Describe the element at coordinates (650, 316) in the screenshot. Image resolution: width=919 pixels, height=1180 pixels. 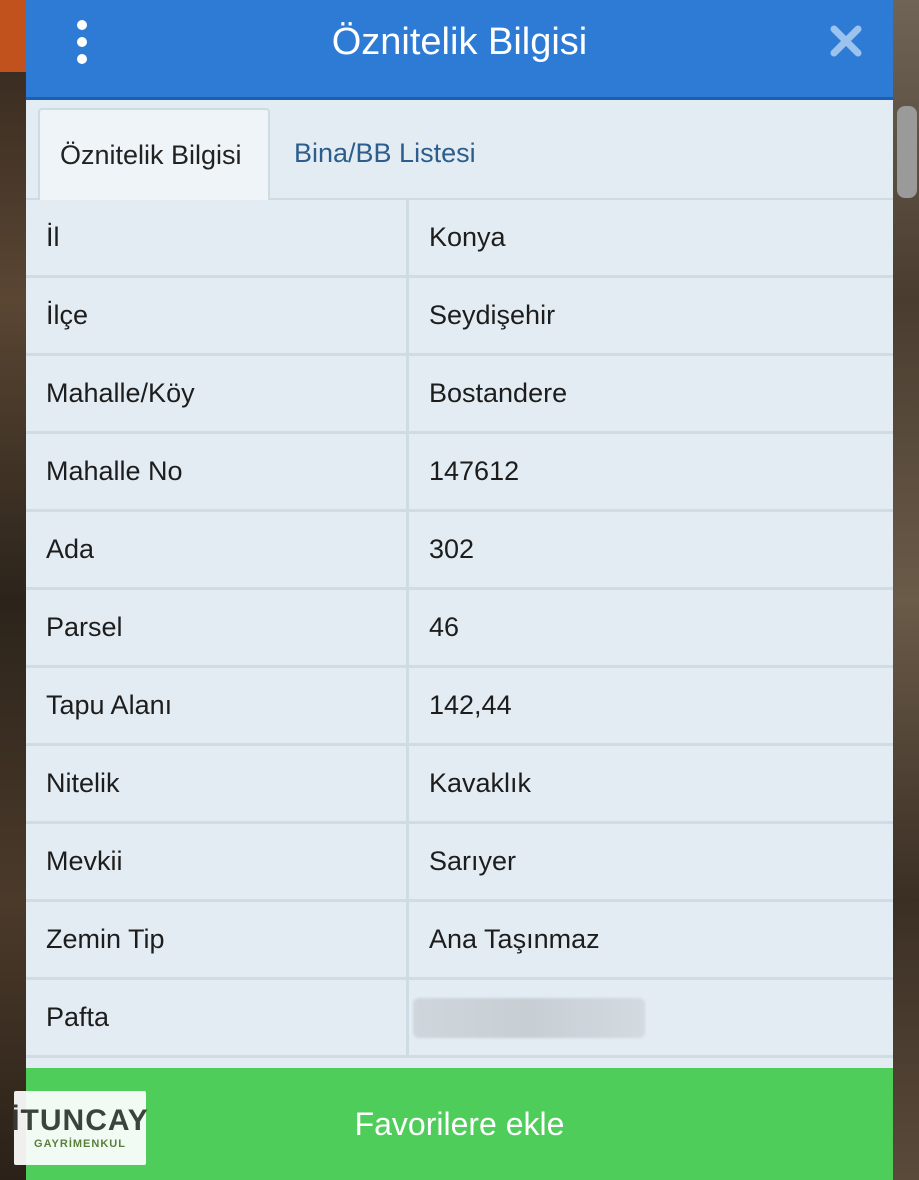
I see `attribute-value: Seydişehir` at that location.